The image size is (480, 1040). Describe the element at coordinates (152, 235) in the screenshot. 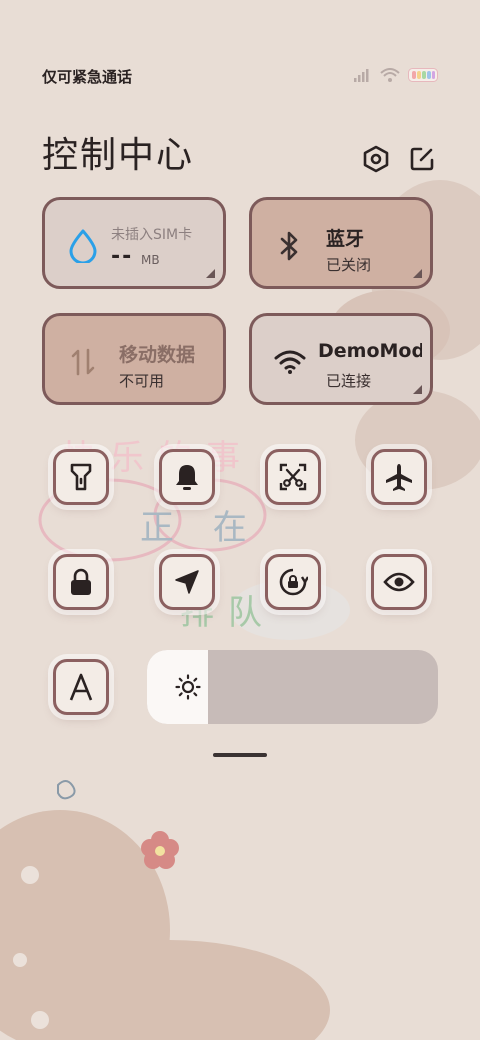

I see `sim-status-label: 未插入SIM卡` at that location.